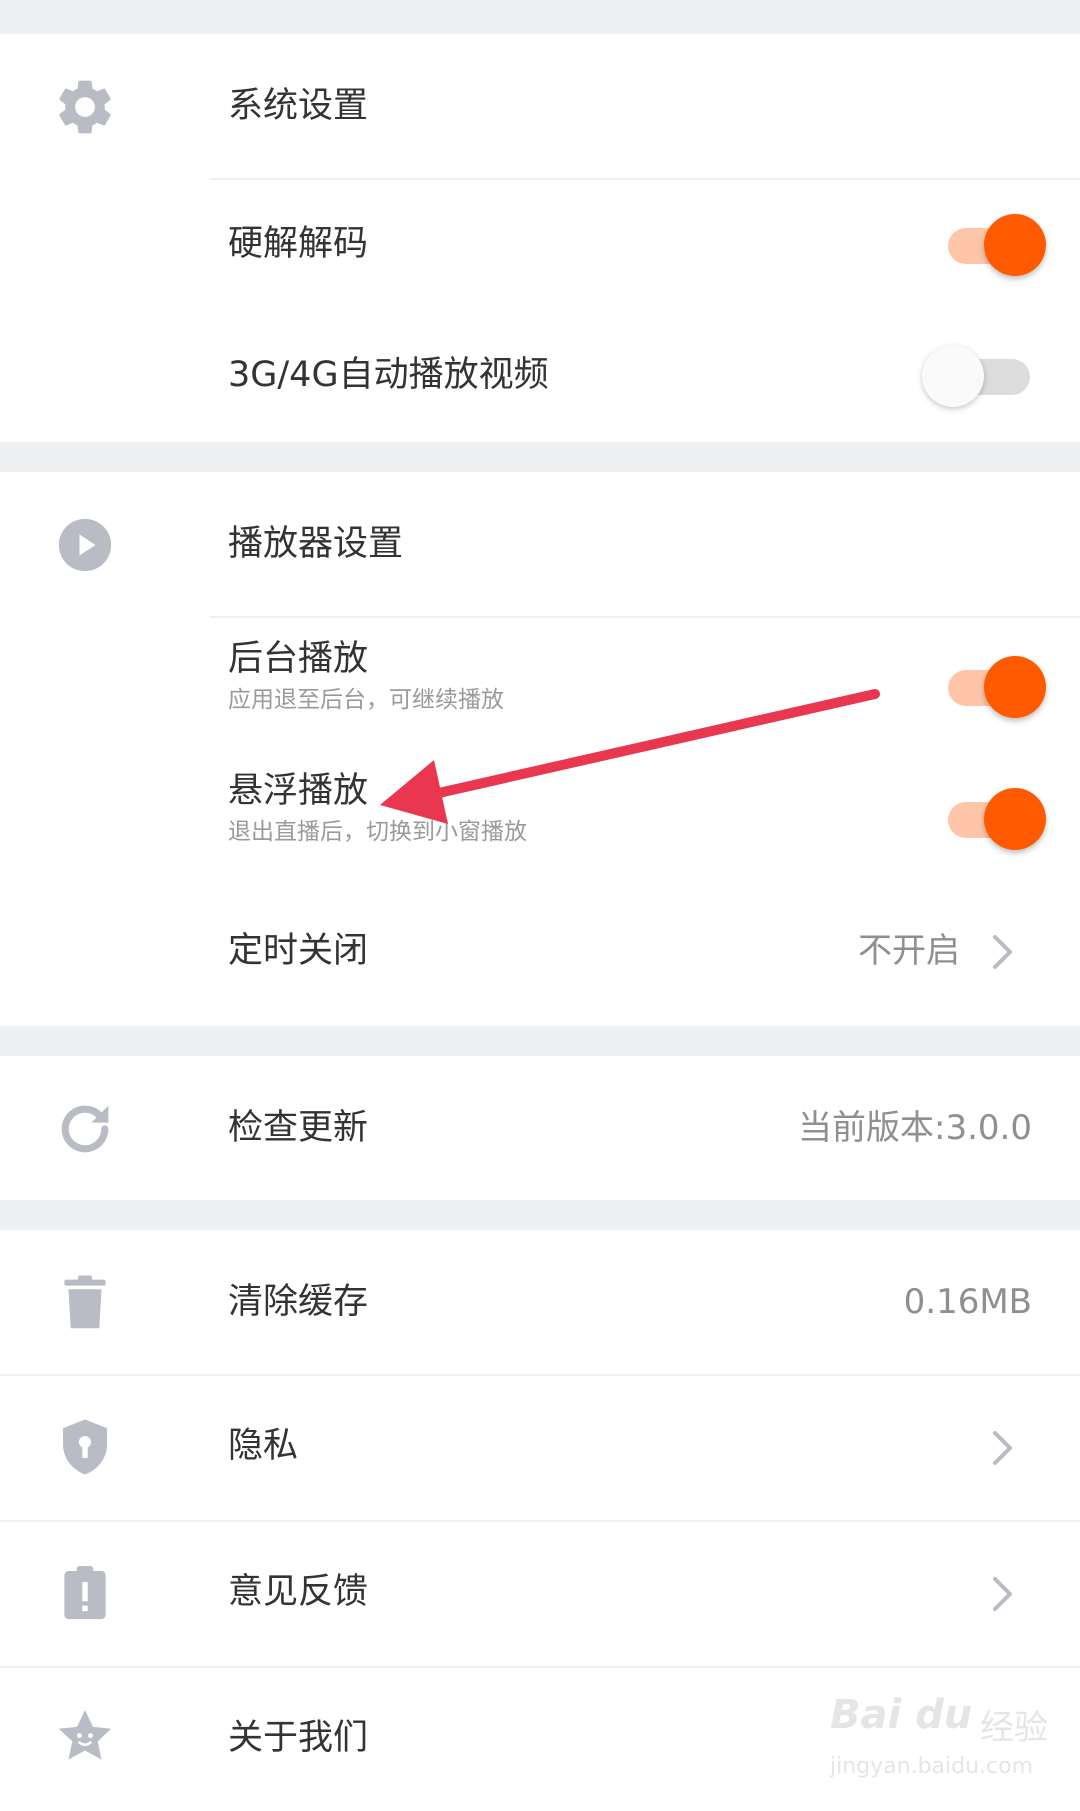 The width and height of the screenshot is (1080, 1811). I want to click on sleep-timer-label: 定时关闭, so click(298, 951).